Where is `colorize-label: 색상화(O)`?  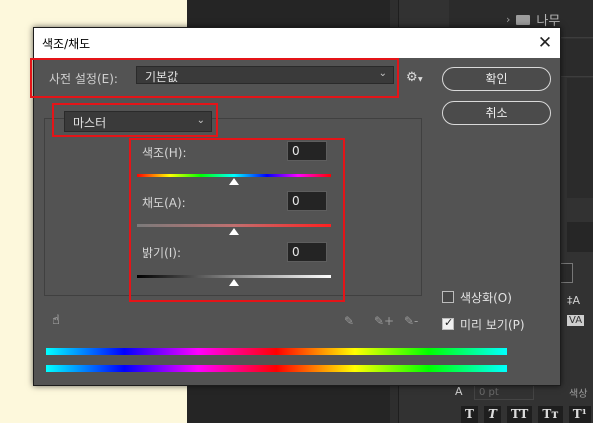 colorize-label: 색상화(O) is located at coordinates (486, 298).